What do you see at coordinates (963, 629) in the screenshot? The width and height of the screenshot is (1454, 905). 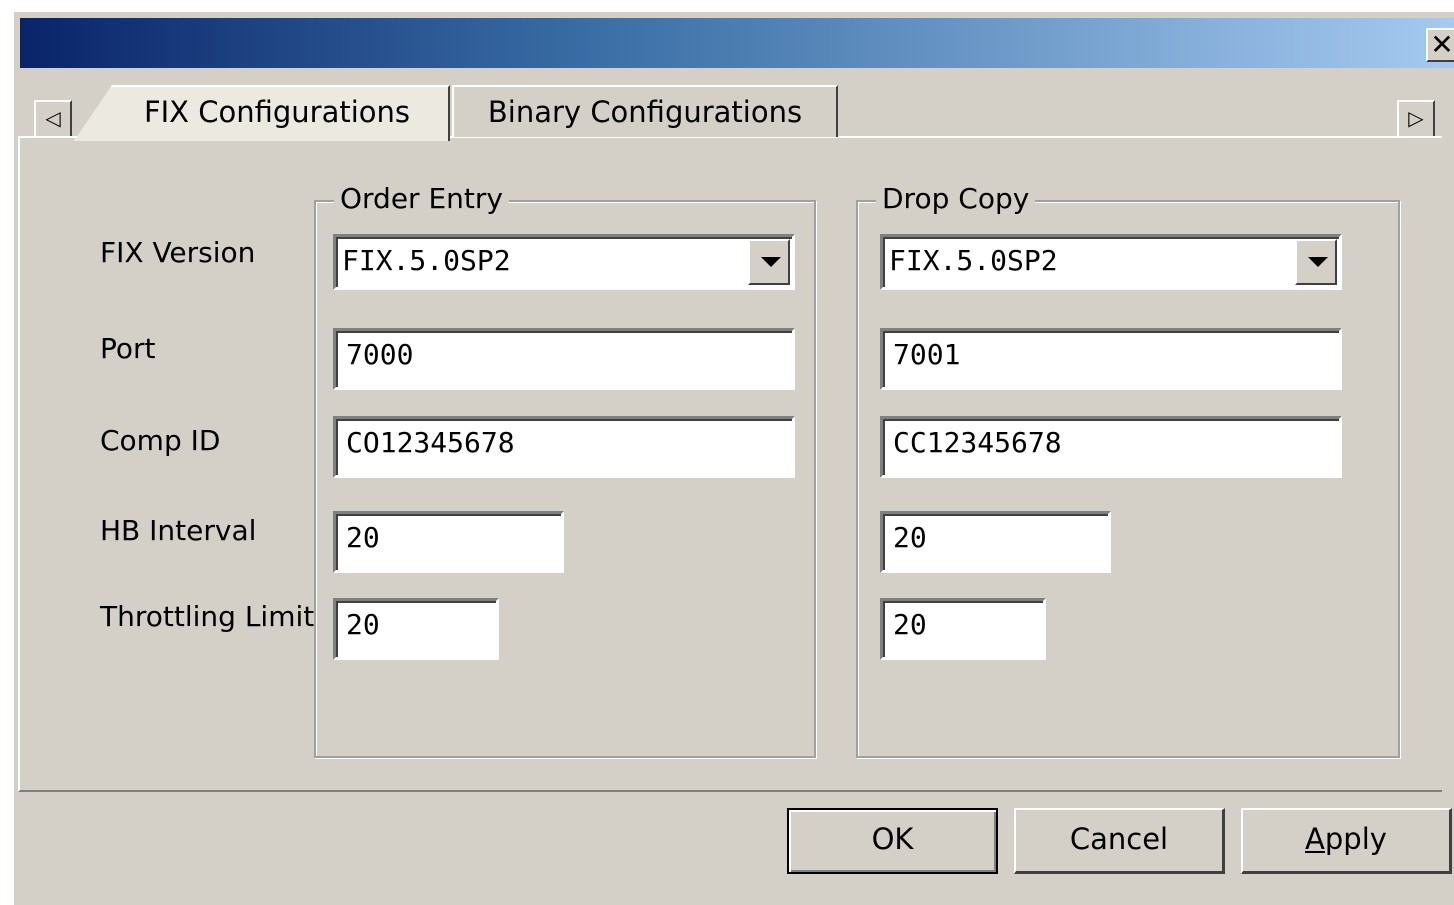 I see `drop-copy-throttling-limit-input: 20` at bounding box center [963, 629].